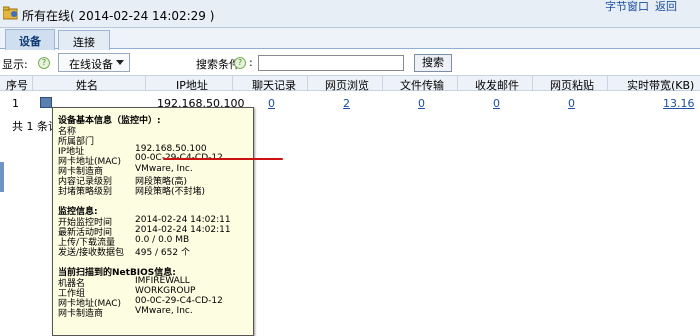 This screenshot has width=700, height=336. What do you see at coordinates (46, 102) in the screenshot?
I see `computer-icon` at bounding box center [46, 102].